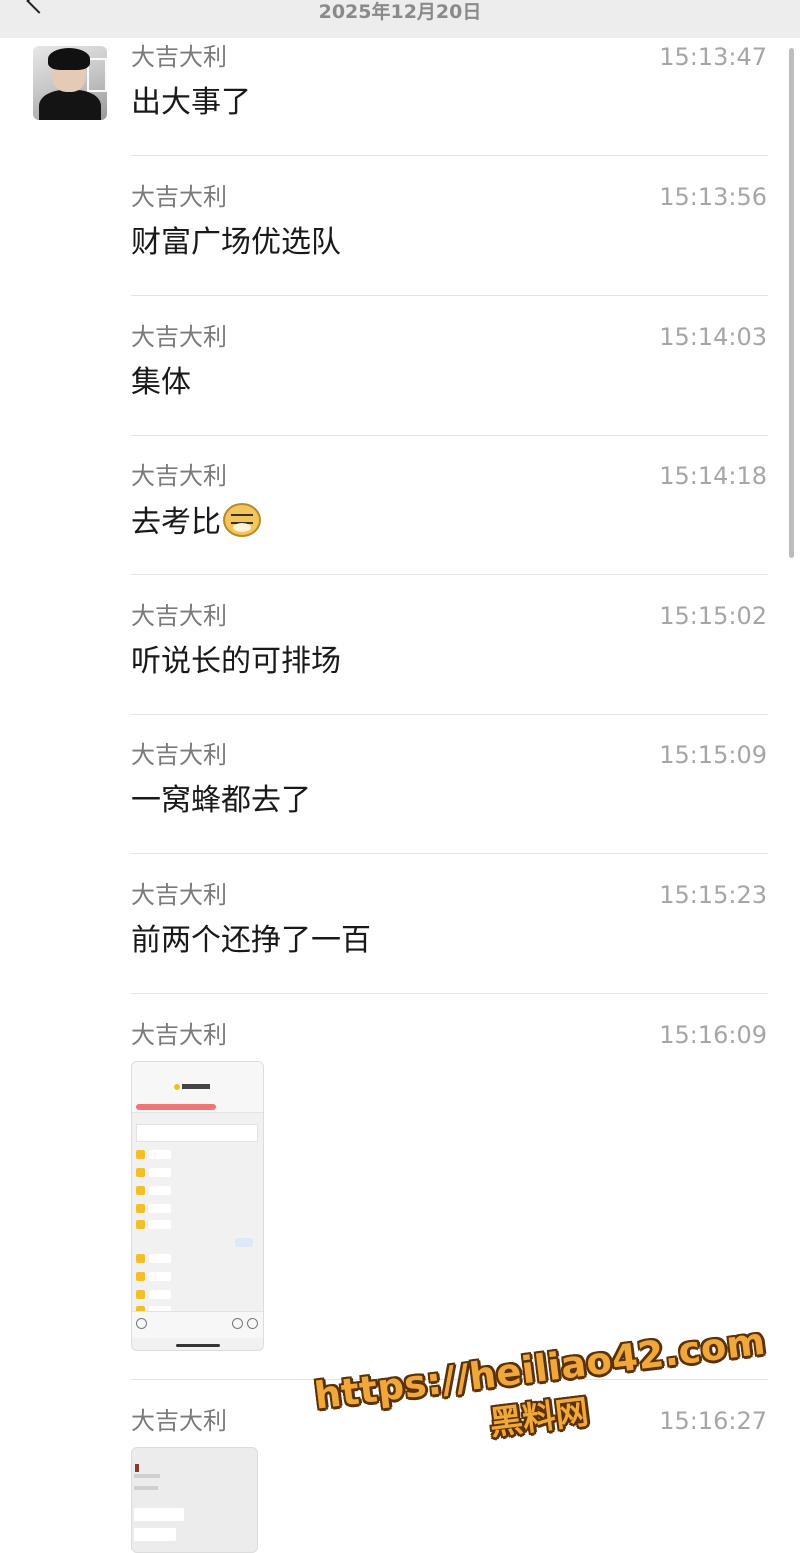  Describe the element at coordinates (236, 243) in the screenshot. I see `message-text: 财富广场优选队` at that location.